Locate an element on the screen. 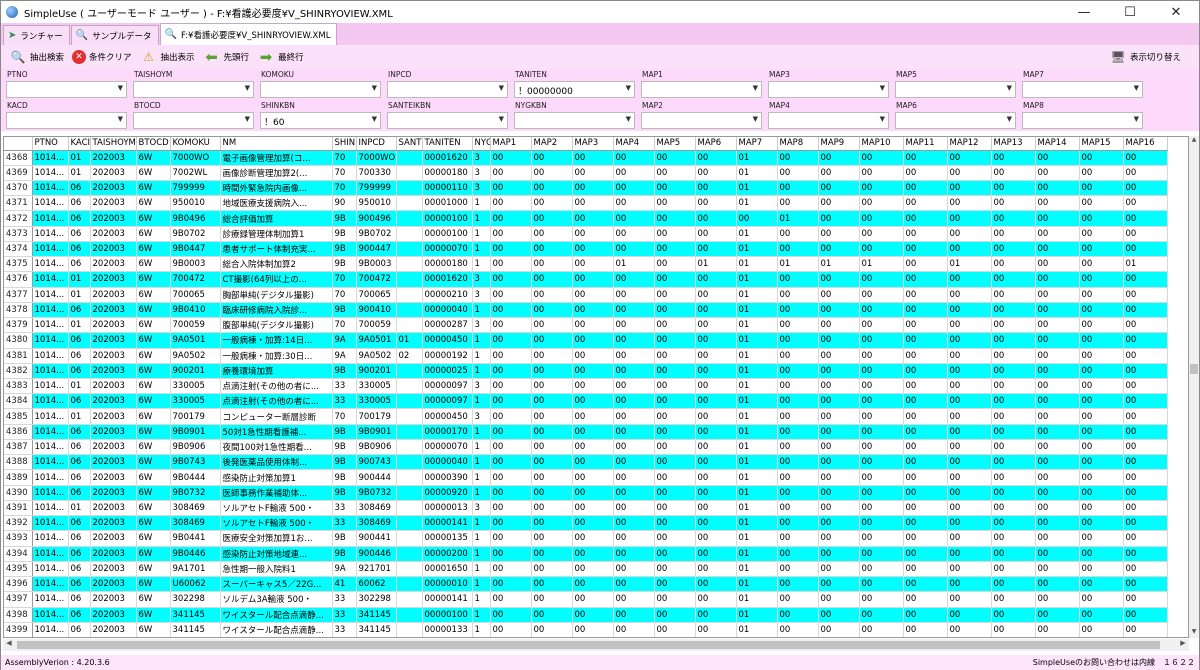  table-cell: 9A0501 is located at coordinates (195, 340).